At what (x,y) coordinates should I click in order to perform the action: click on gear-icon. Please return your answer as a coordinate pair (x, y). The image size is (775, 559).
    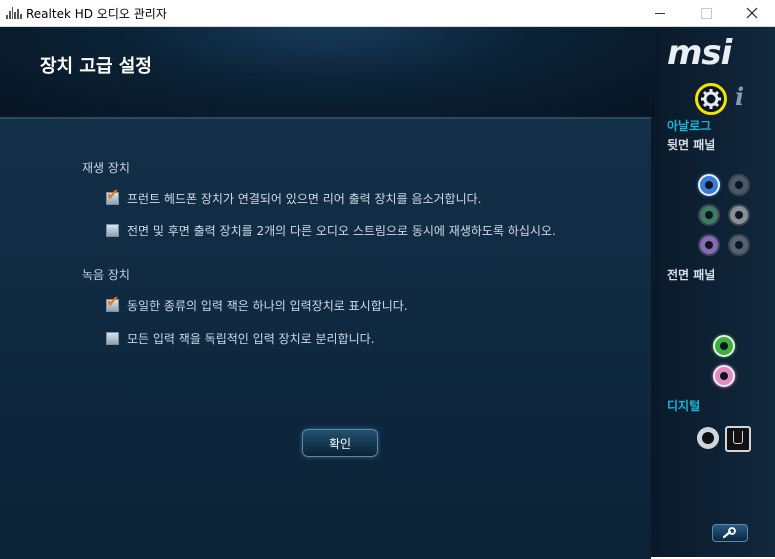
    Looking at the image, I should click on (711, 99).